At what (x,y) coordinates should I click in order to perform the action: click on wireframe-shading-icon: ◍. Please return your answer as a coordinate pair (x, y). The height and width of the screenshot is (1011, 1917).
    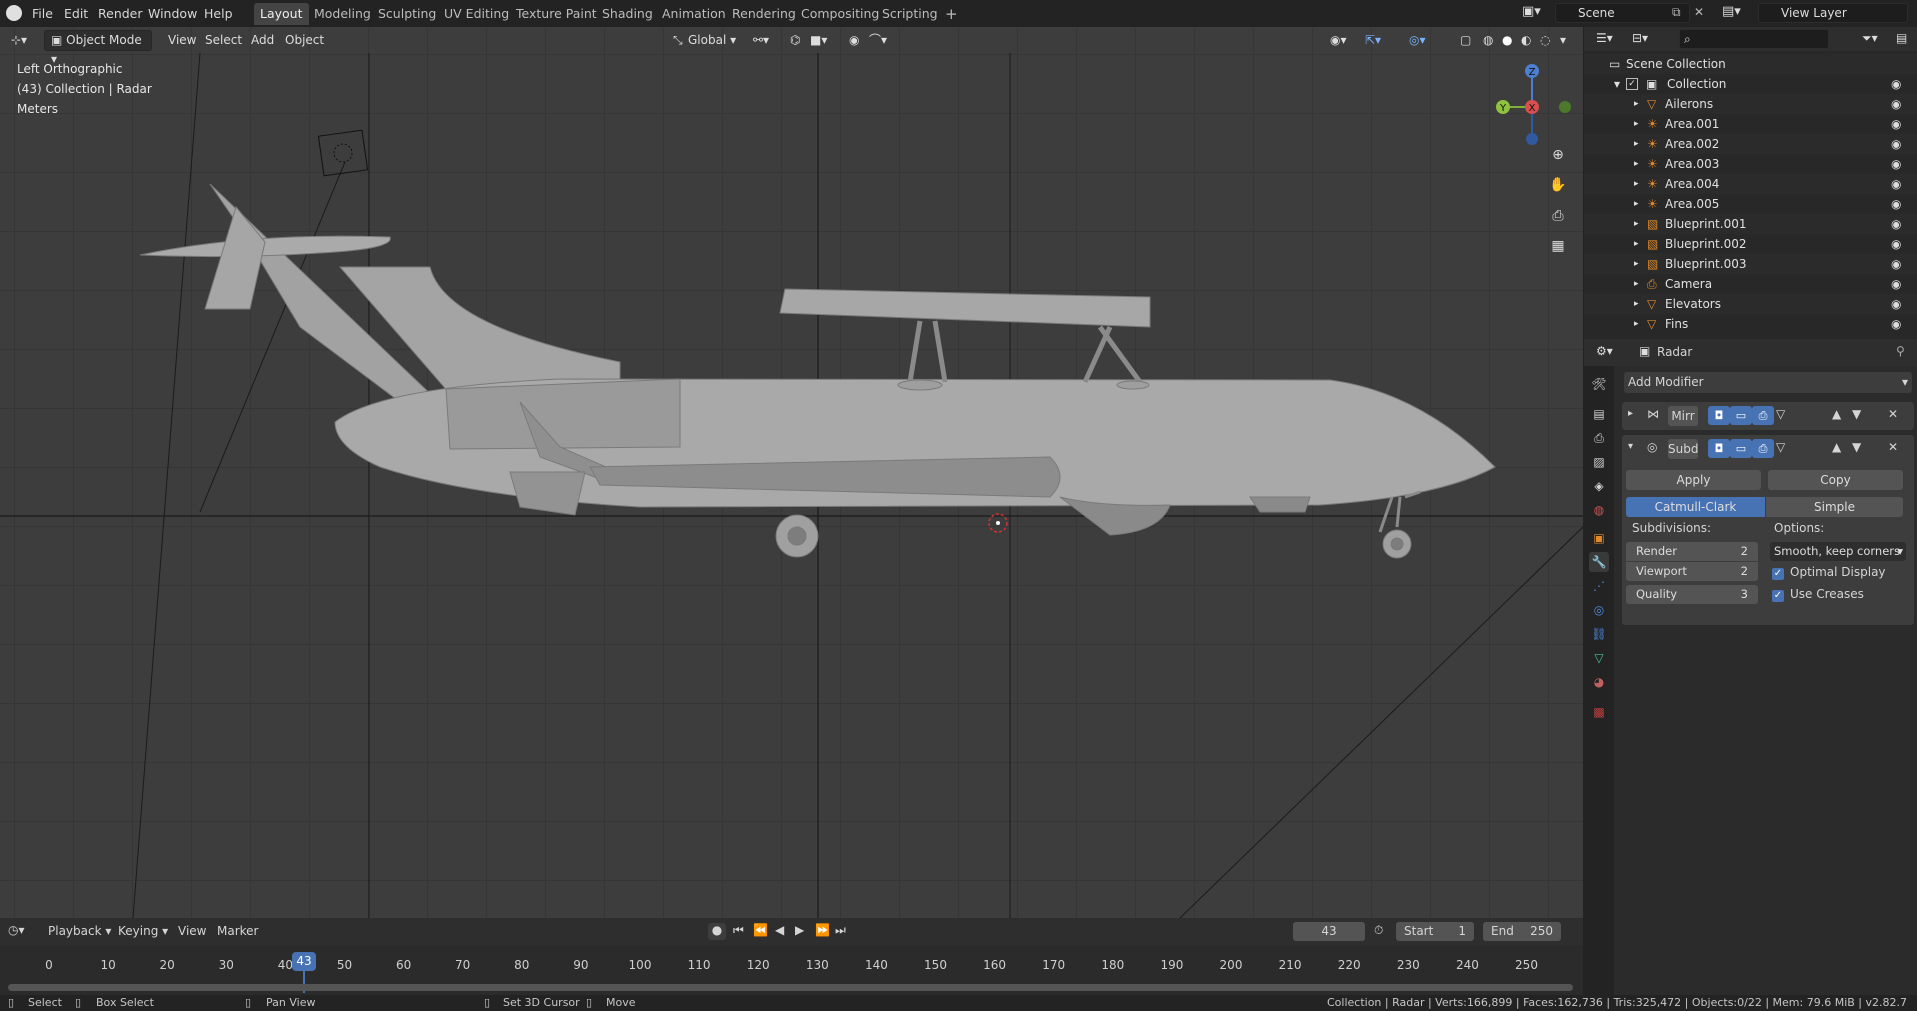
    Looking at the image, I should click on (1488, 40).